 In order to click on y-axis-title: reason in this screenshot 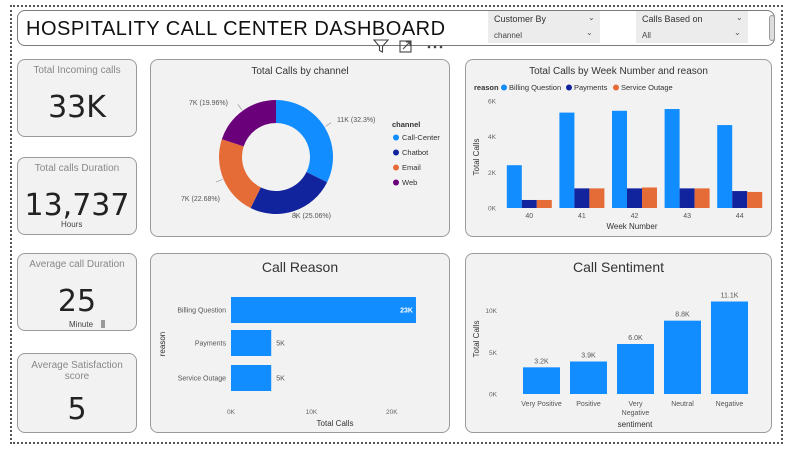, I will do `click(162, 344)`.